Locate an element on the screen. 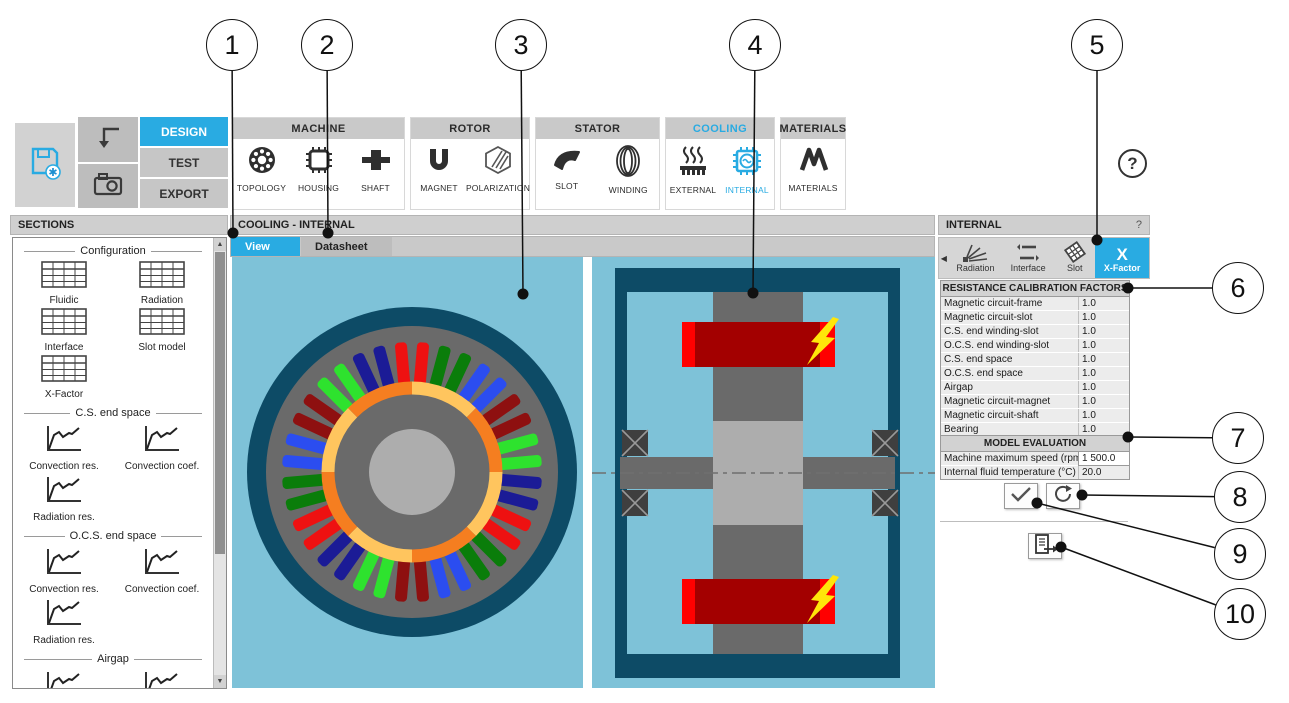  group-header: MACHINE is located at coordinates (318, 128).